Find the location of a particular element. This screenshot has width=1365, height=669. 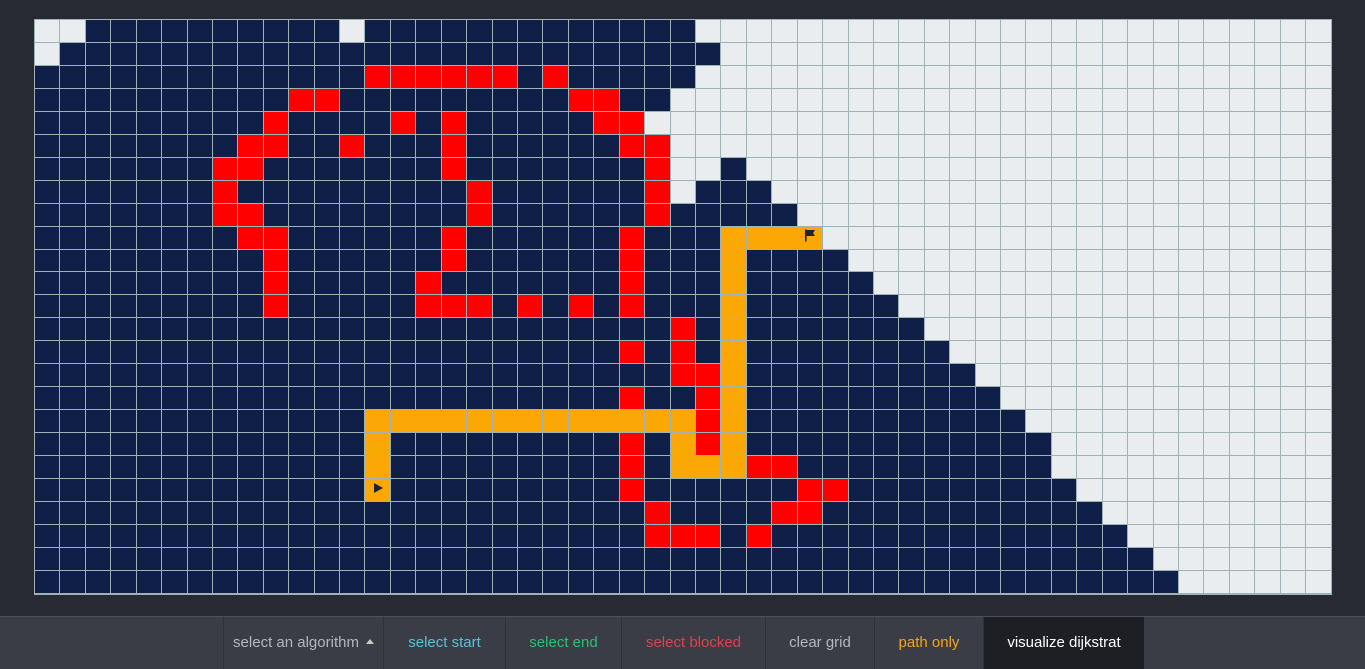

start-node is located at coordinates (378, 491).